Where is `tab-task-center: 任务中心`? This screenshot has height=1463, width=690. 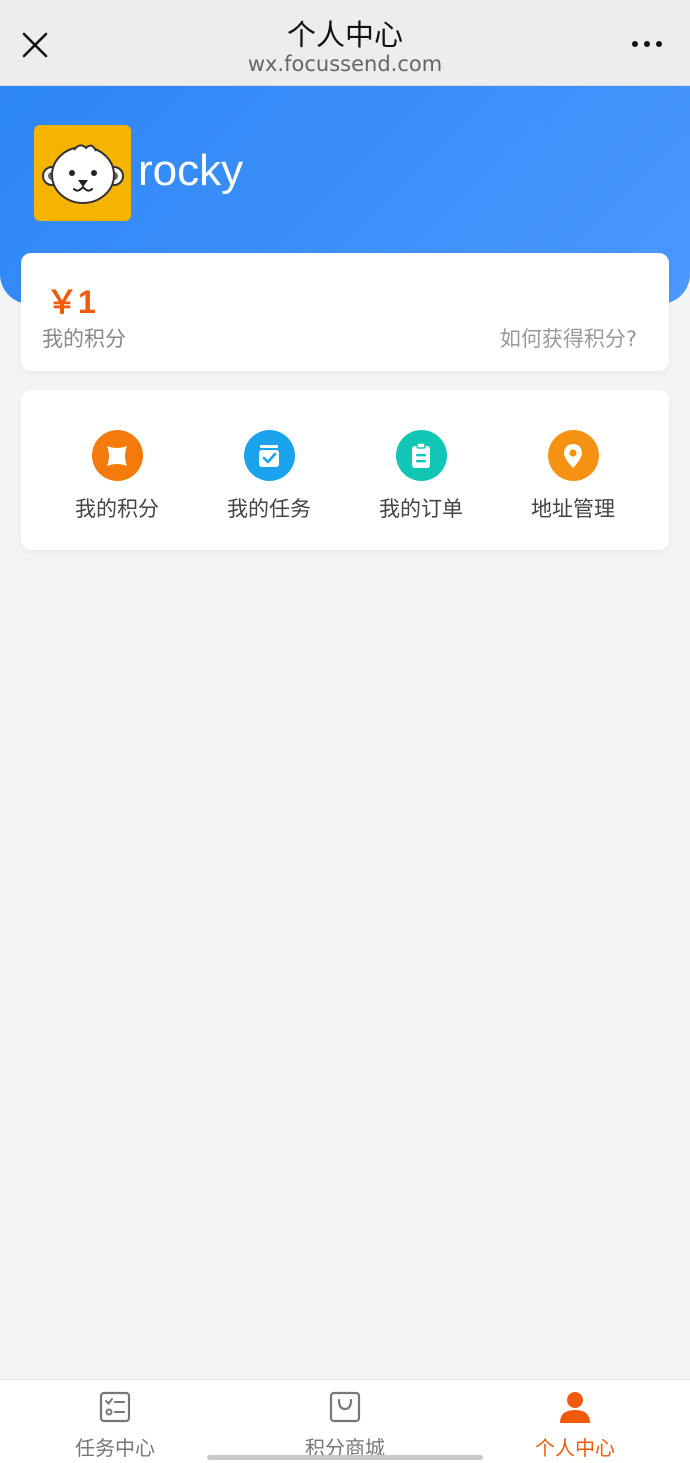 tab-task-center: 任务中心 is located at coordinates (115, 1421).